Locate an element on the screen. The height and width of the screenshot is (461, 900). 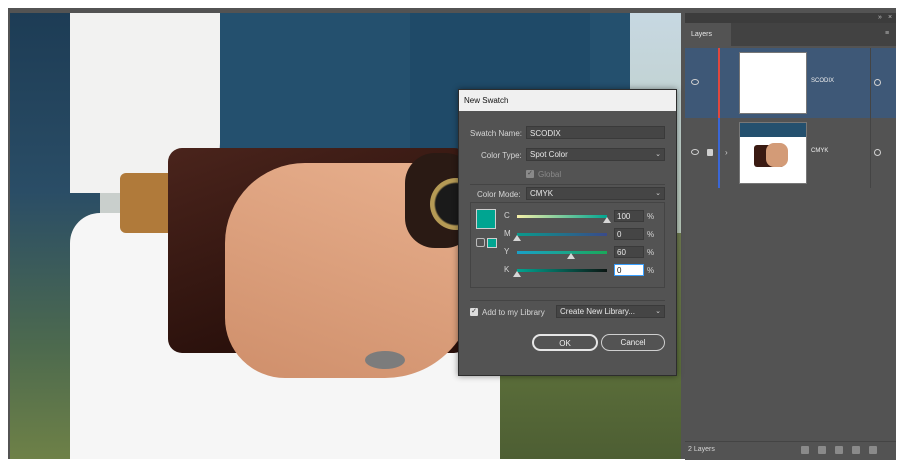
channel-c-slider is located at coordinates (562, 216).